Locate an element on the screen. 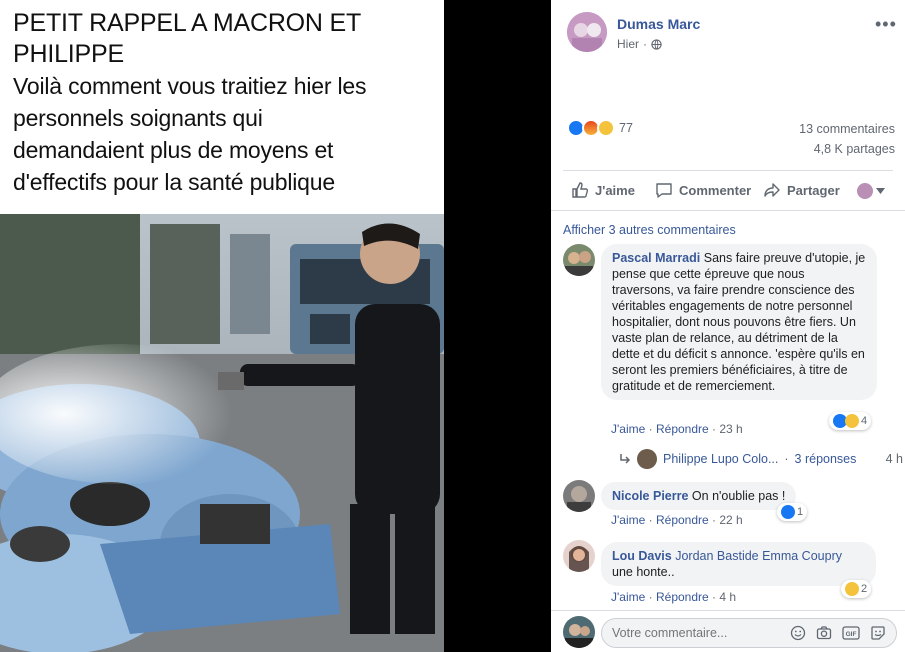  comment-reactions: 4 is located at coordinates (850, 421).